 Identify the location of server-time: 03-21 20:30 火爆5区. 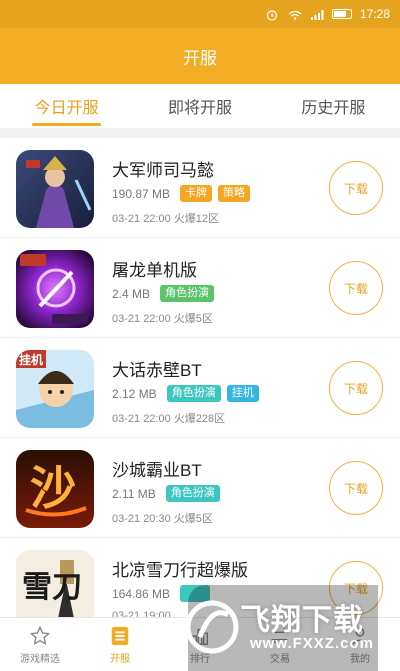
(162, 519).